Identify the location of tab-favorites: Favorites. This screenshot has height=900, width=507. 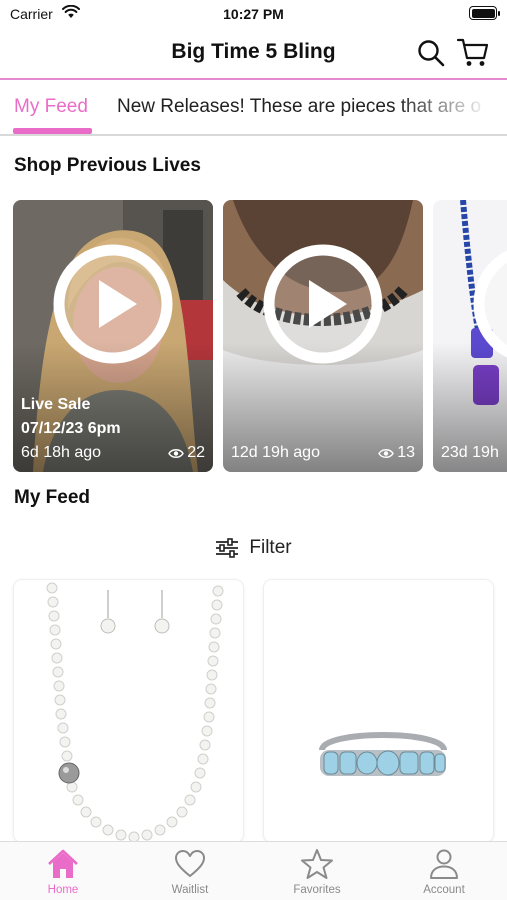
(317, 871).